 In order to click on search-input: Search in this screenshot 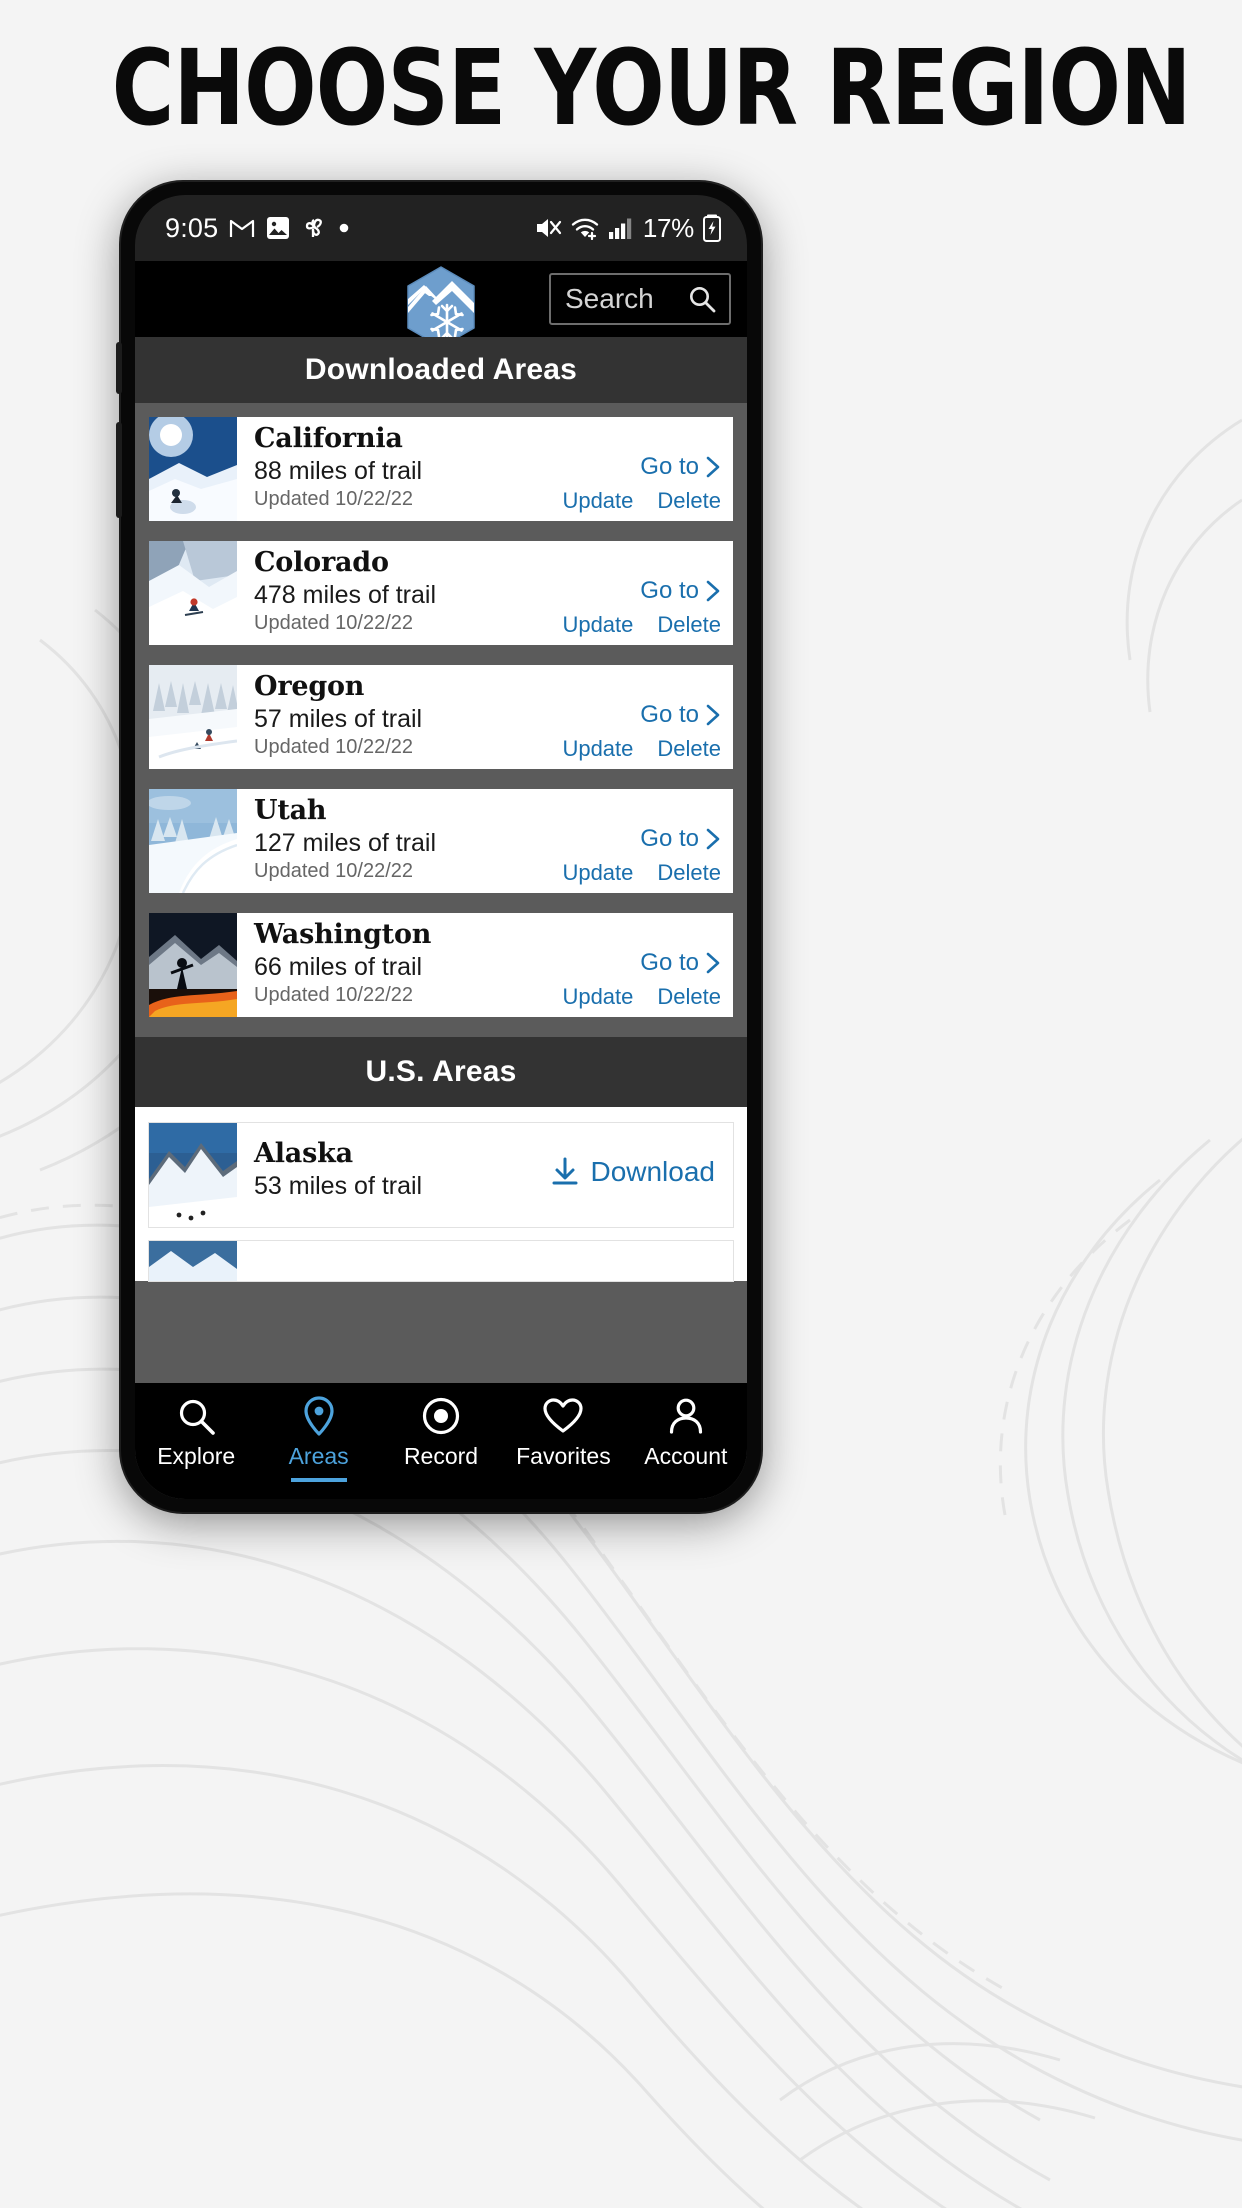, I will do `click(640, 299)`.